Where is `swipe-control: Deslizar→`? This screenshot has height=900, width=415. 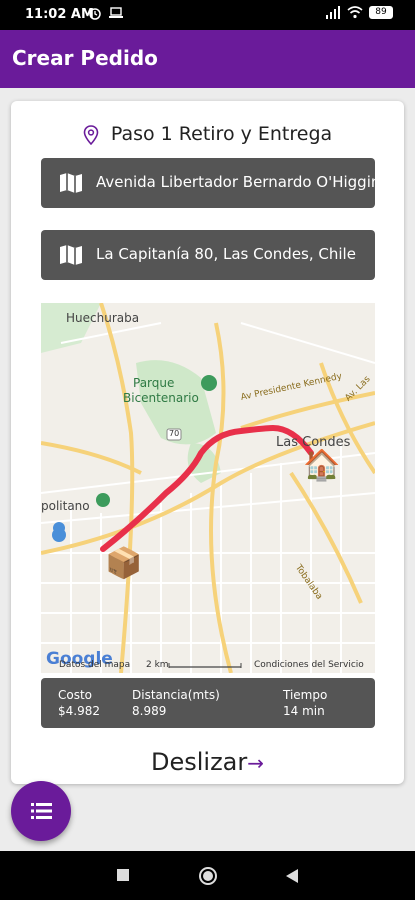
swipe-control: Deslizar→ is located at coordinates (207, 762).